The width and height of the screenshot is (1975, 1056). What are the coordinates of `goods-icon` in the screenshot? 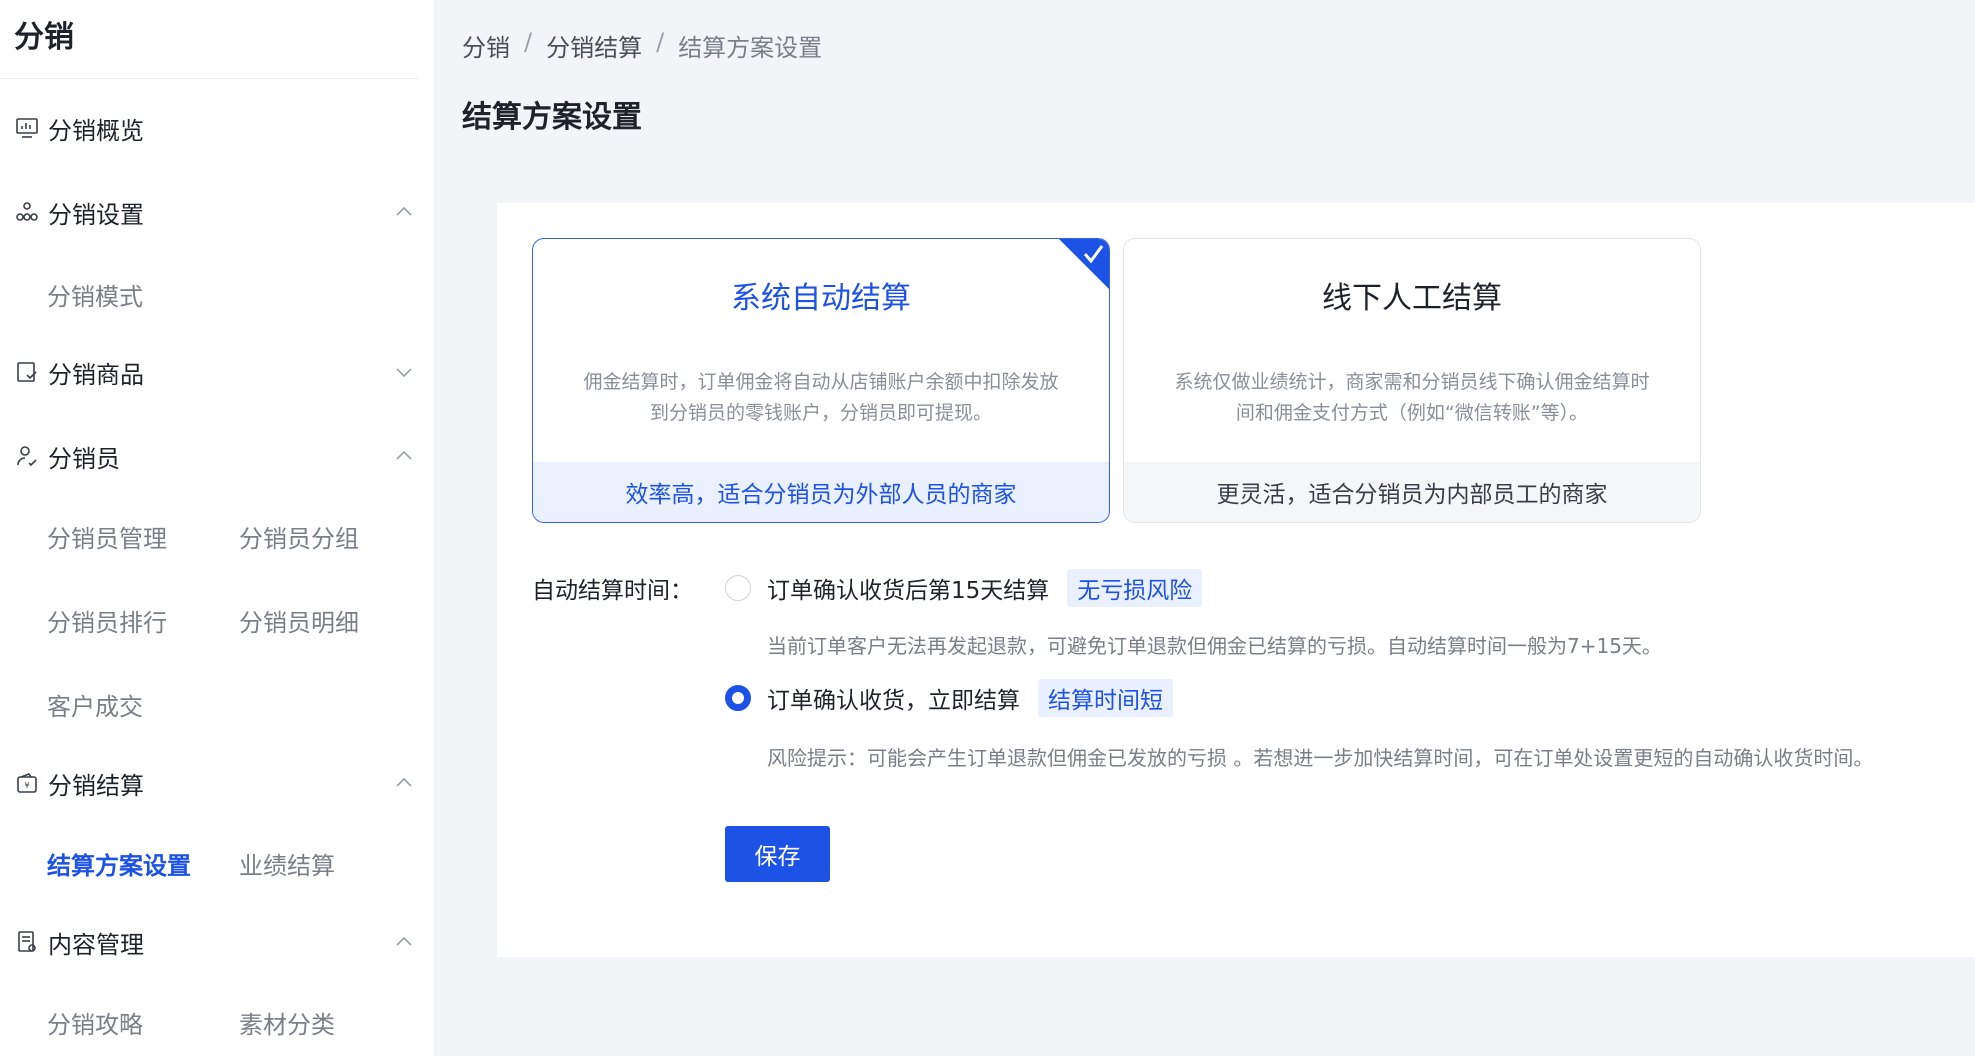 It's located at (27, 372).